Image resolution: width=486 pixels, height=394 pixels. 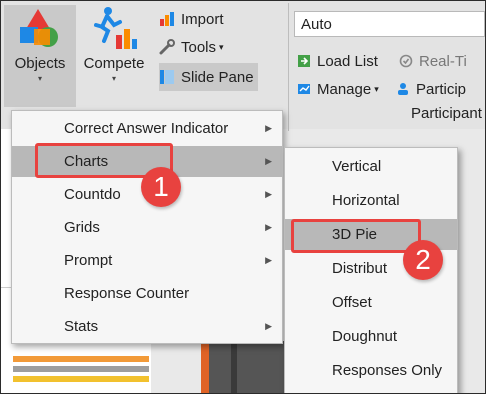 I want to click on submenu-item-label: Horizontal, so click(x=366, y=200).